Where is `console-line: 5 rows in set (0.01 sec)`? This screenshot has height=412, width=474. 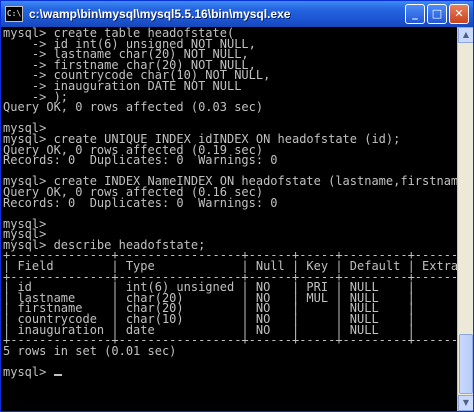
console-line: 5 rows in set (0.01 sec) is located at coordinates (90, 350).